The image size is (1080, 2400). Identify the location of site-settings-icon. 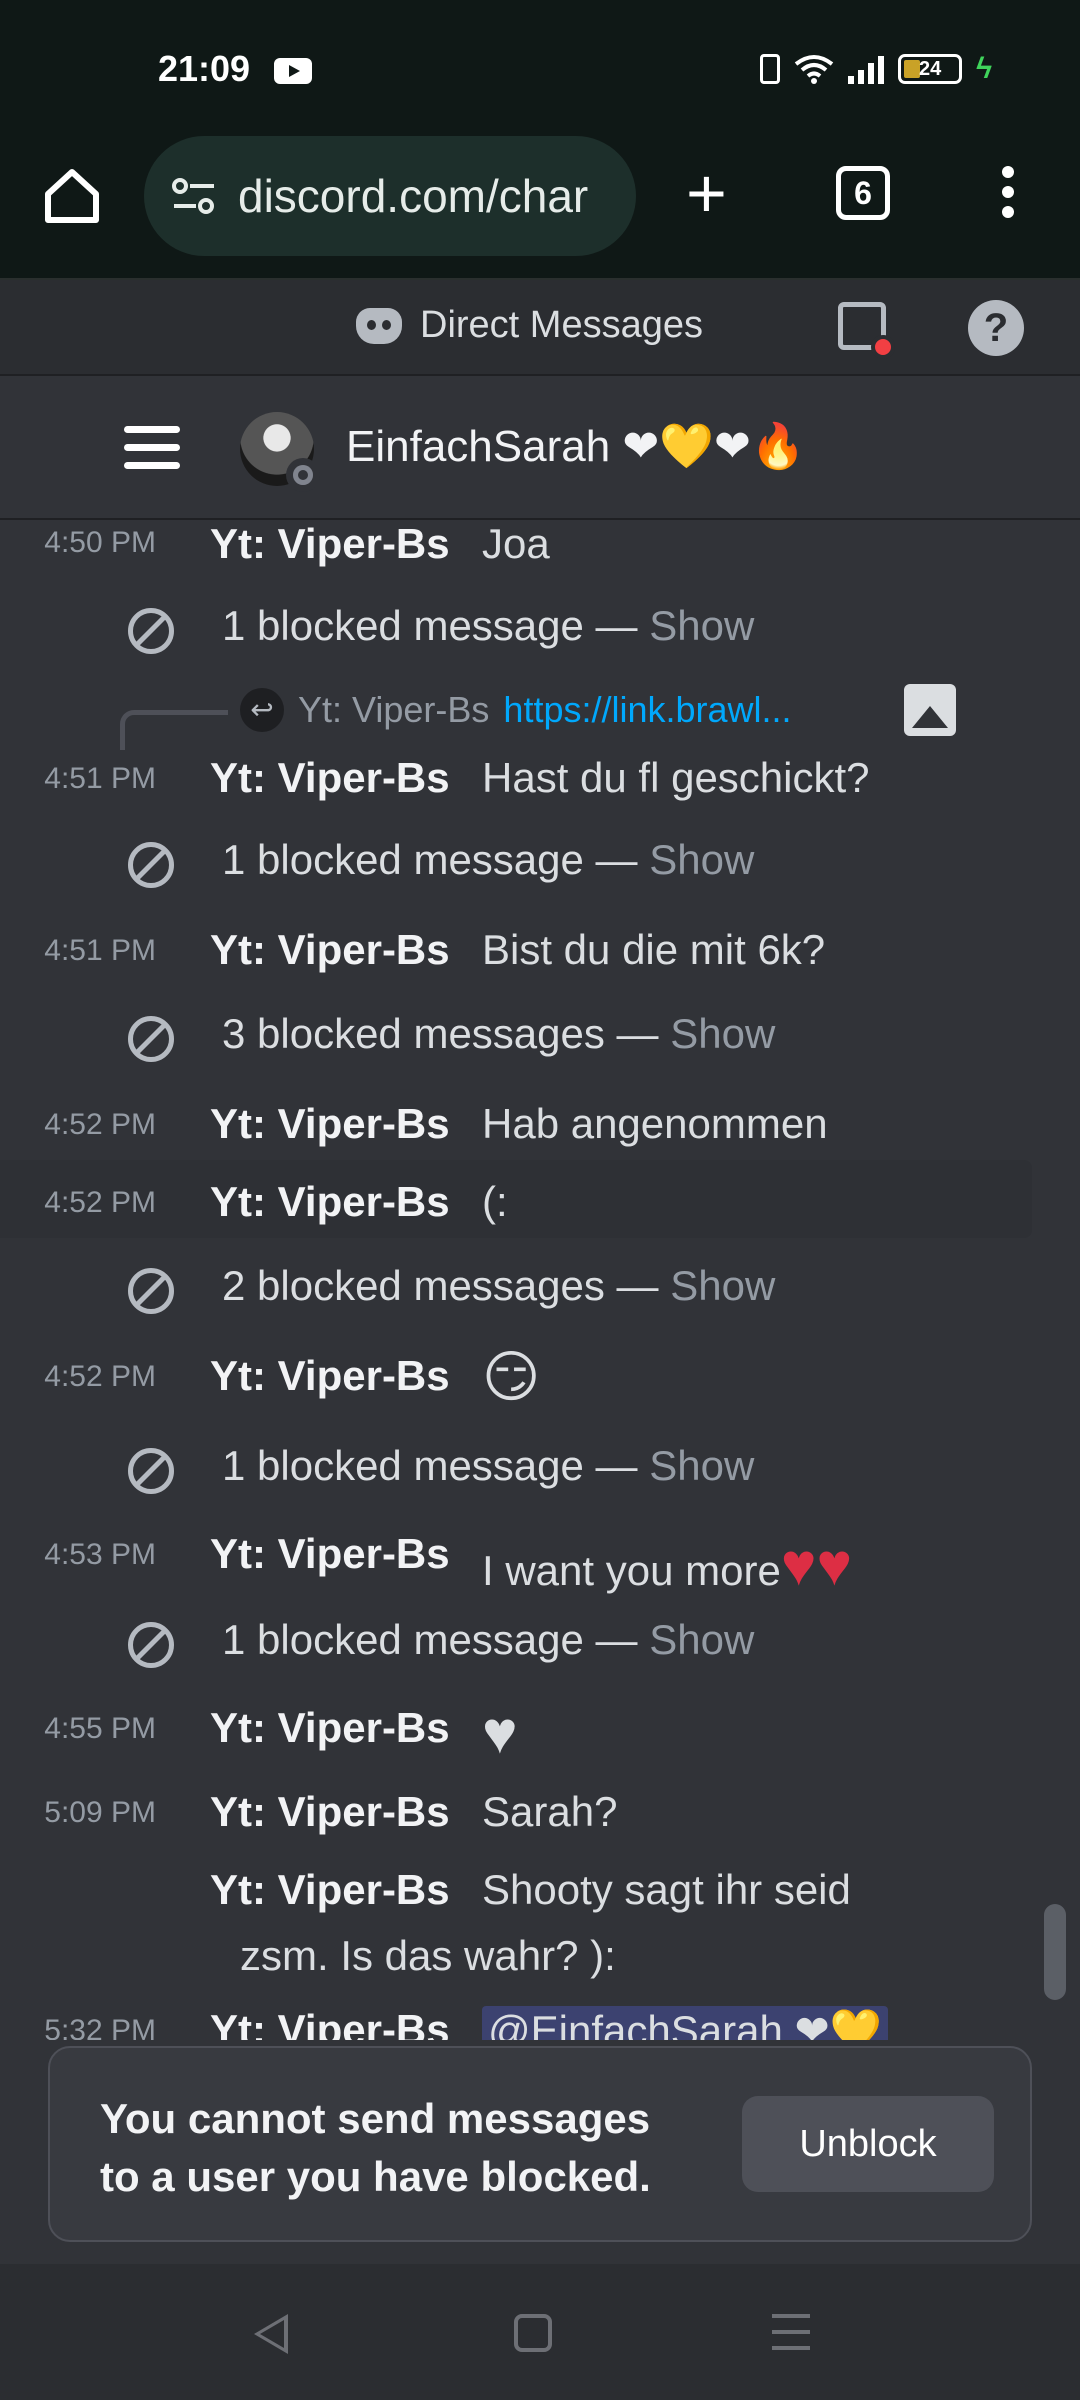
(194, 196).